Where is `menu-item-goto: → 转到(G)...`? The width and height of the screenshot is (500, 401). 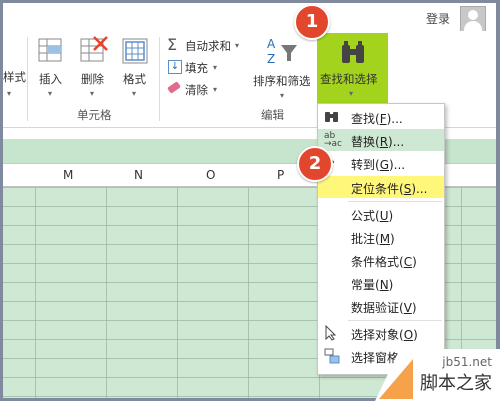 menu-item-goto: → 转到(G)... is located at coordinates (381, 163).